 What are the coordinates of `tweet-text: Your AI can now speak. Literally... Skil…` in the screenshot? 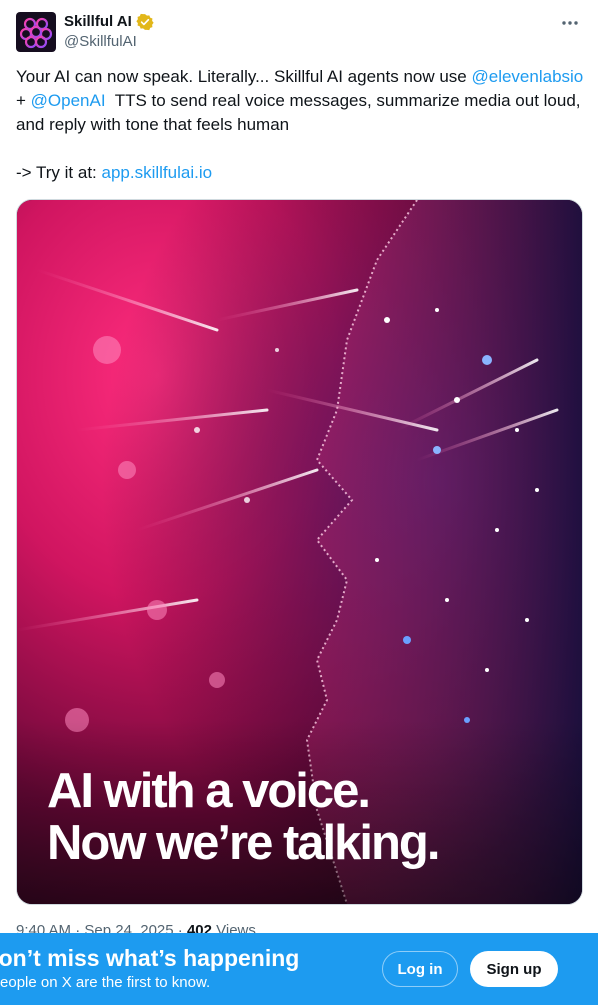 It's located at (301, 125).